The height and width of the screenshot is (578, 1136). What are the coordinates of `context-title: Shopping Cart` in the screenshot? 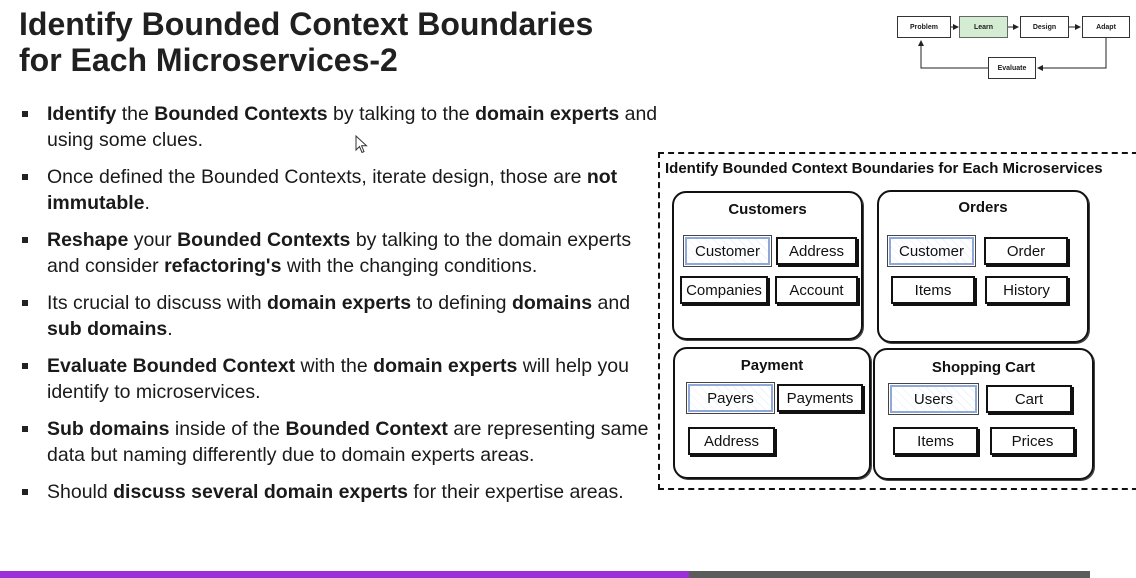 It's located at (983, 367).